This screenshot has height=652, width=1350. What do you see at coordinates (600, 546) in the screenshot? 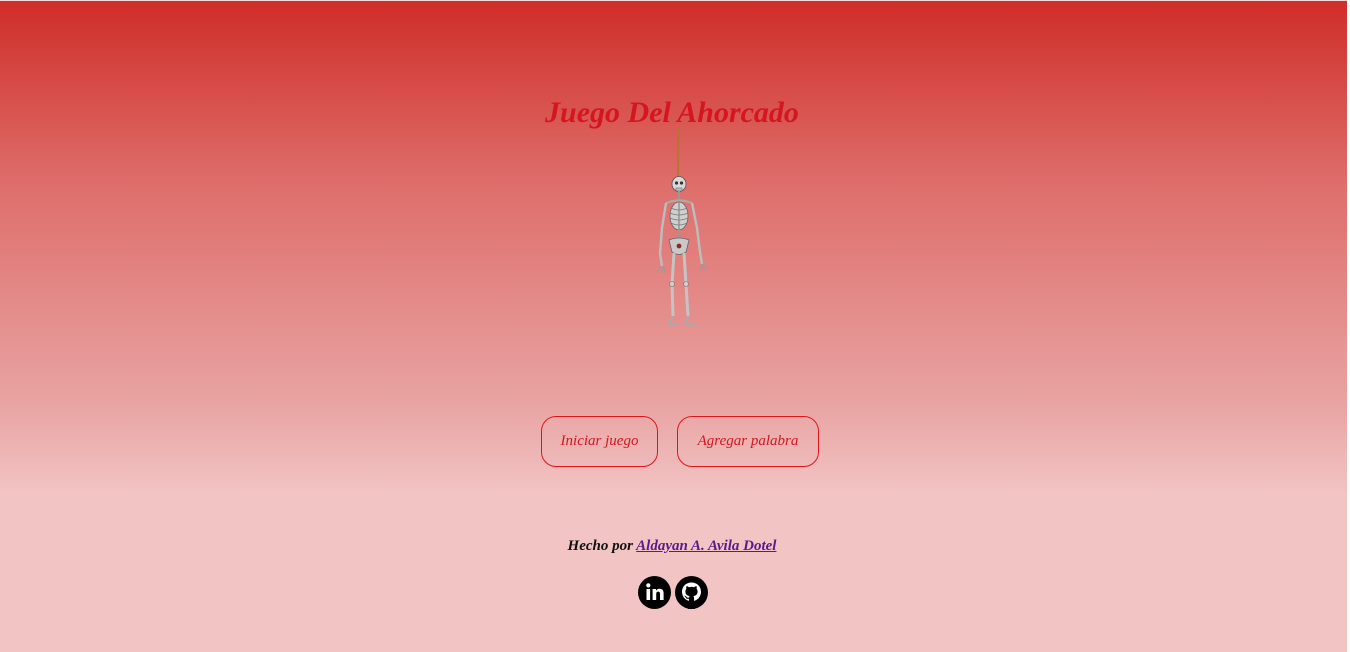
I see `credits-label: Hecho por` at bounding box center [600, 546].